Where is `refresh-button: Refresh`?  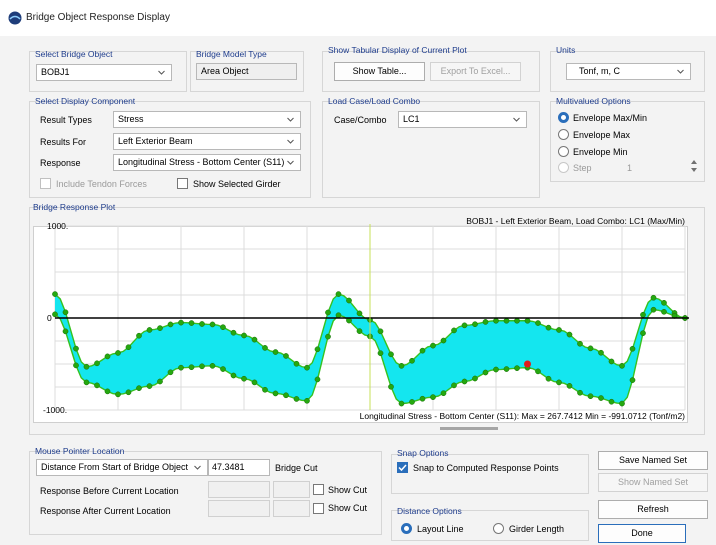 refresh-button: Refresh is located at coordinates (653, 509).